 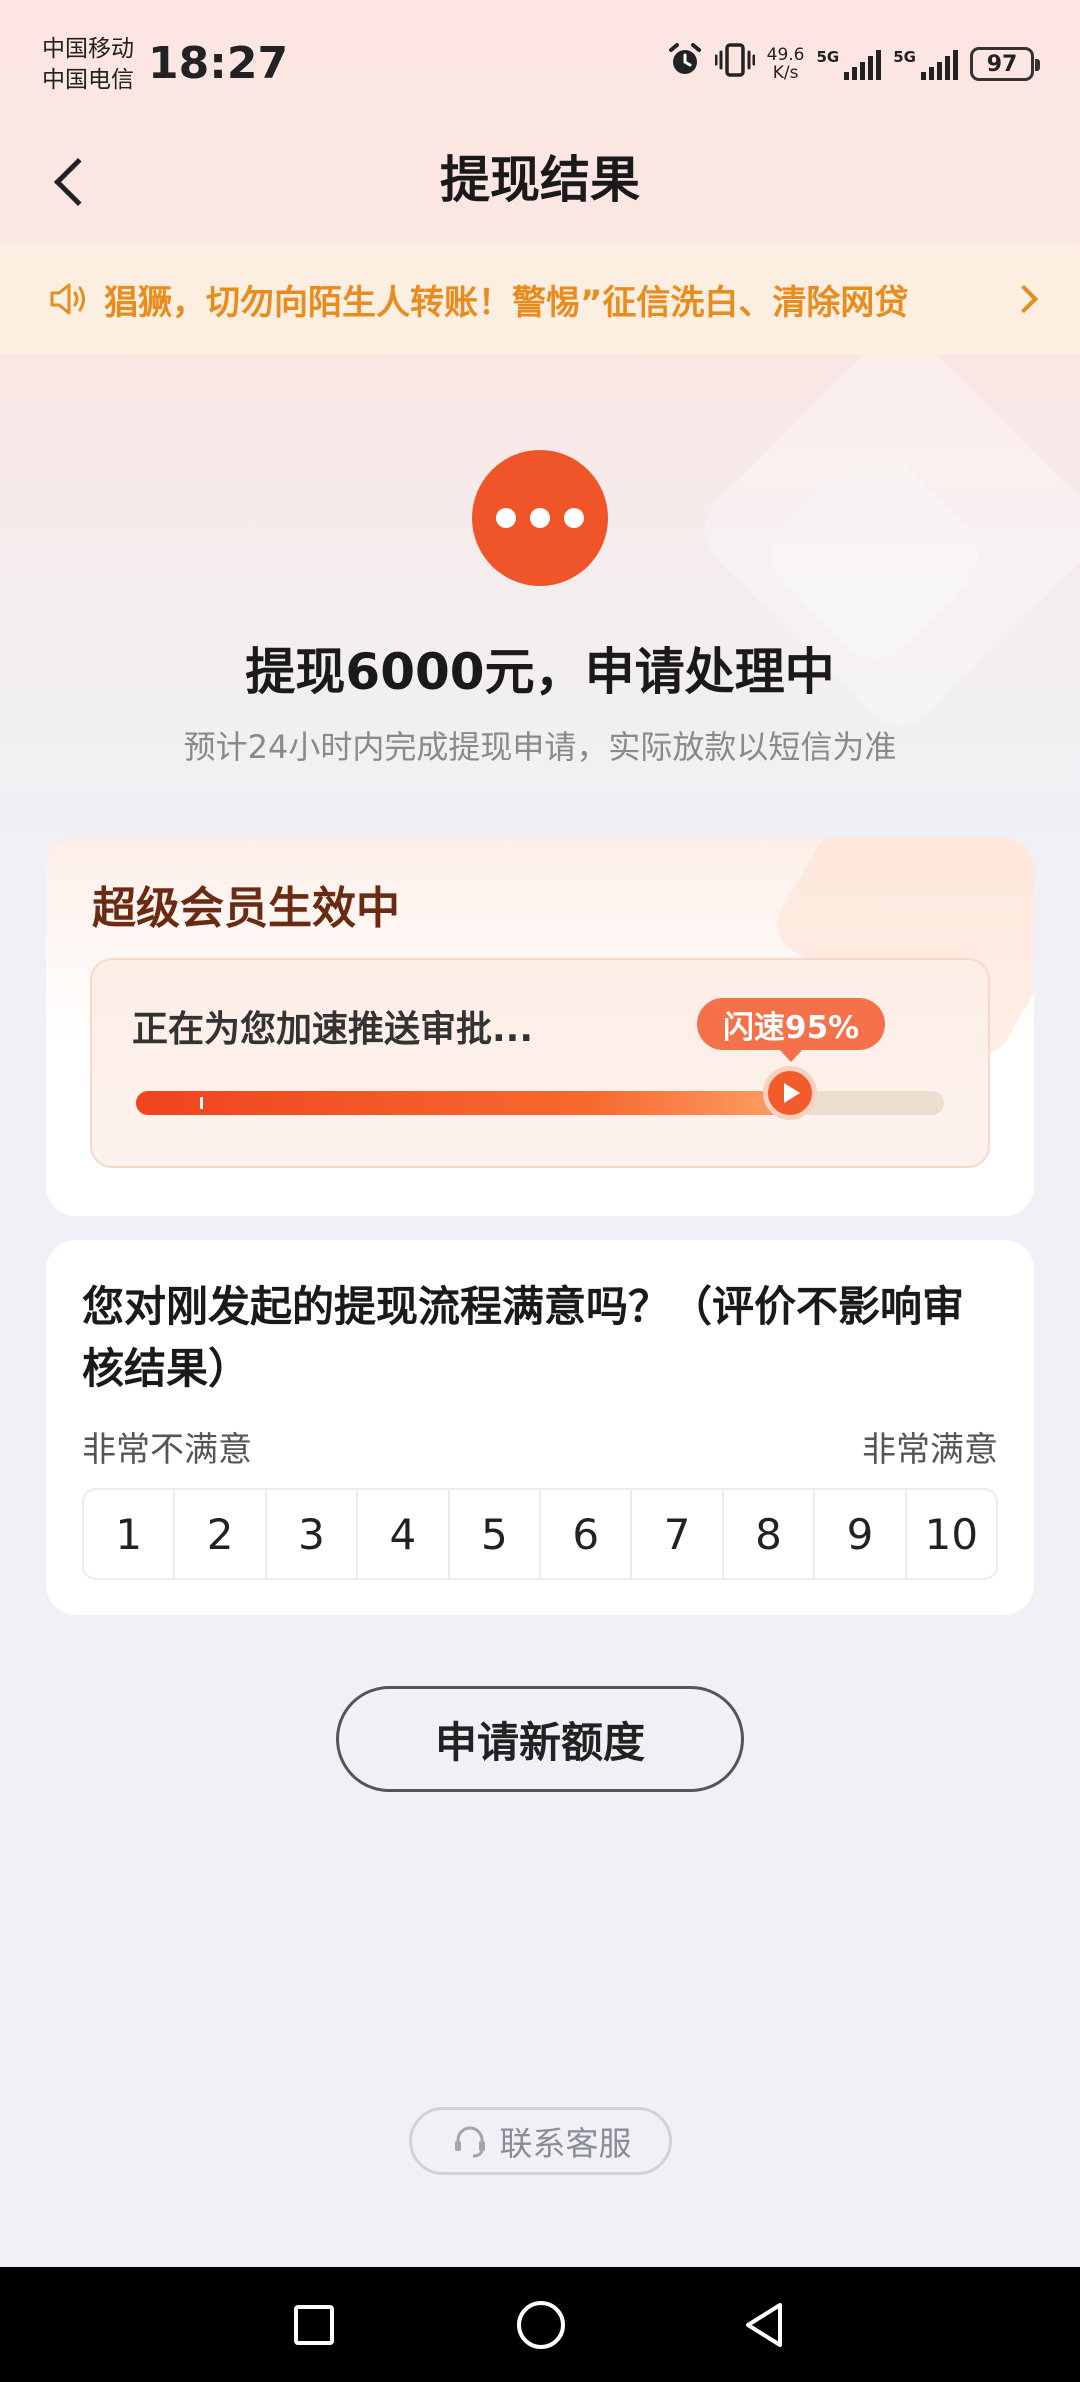 What do you see at coordinates (678, 1534) in the screenshot?
I see `rating-option-7: 7` at bounding box center [678, 1534].